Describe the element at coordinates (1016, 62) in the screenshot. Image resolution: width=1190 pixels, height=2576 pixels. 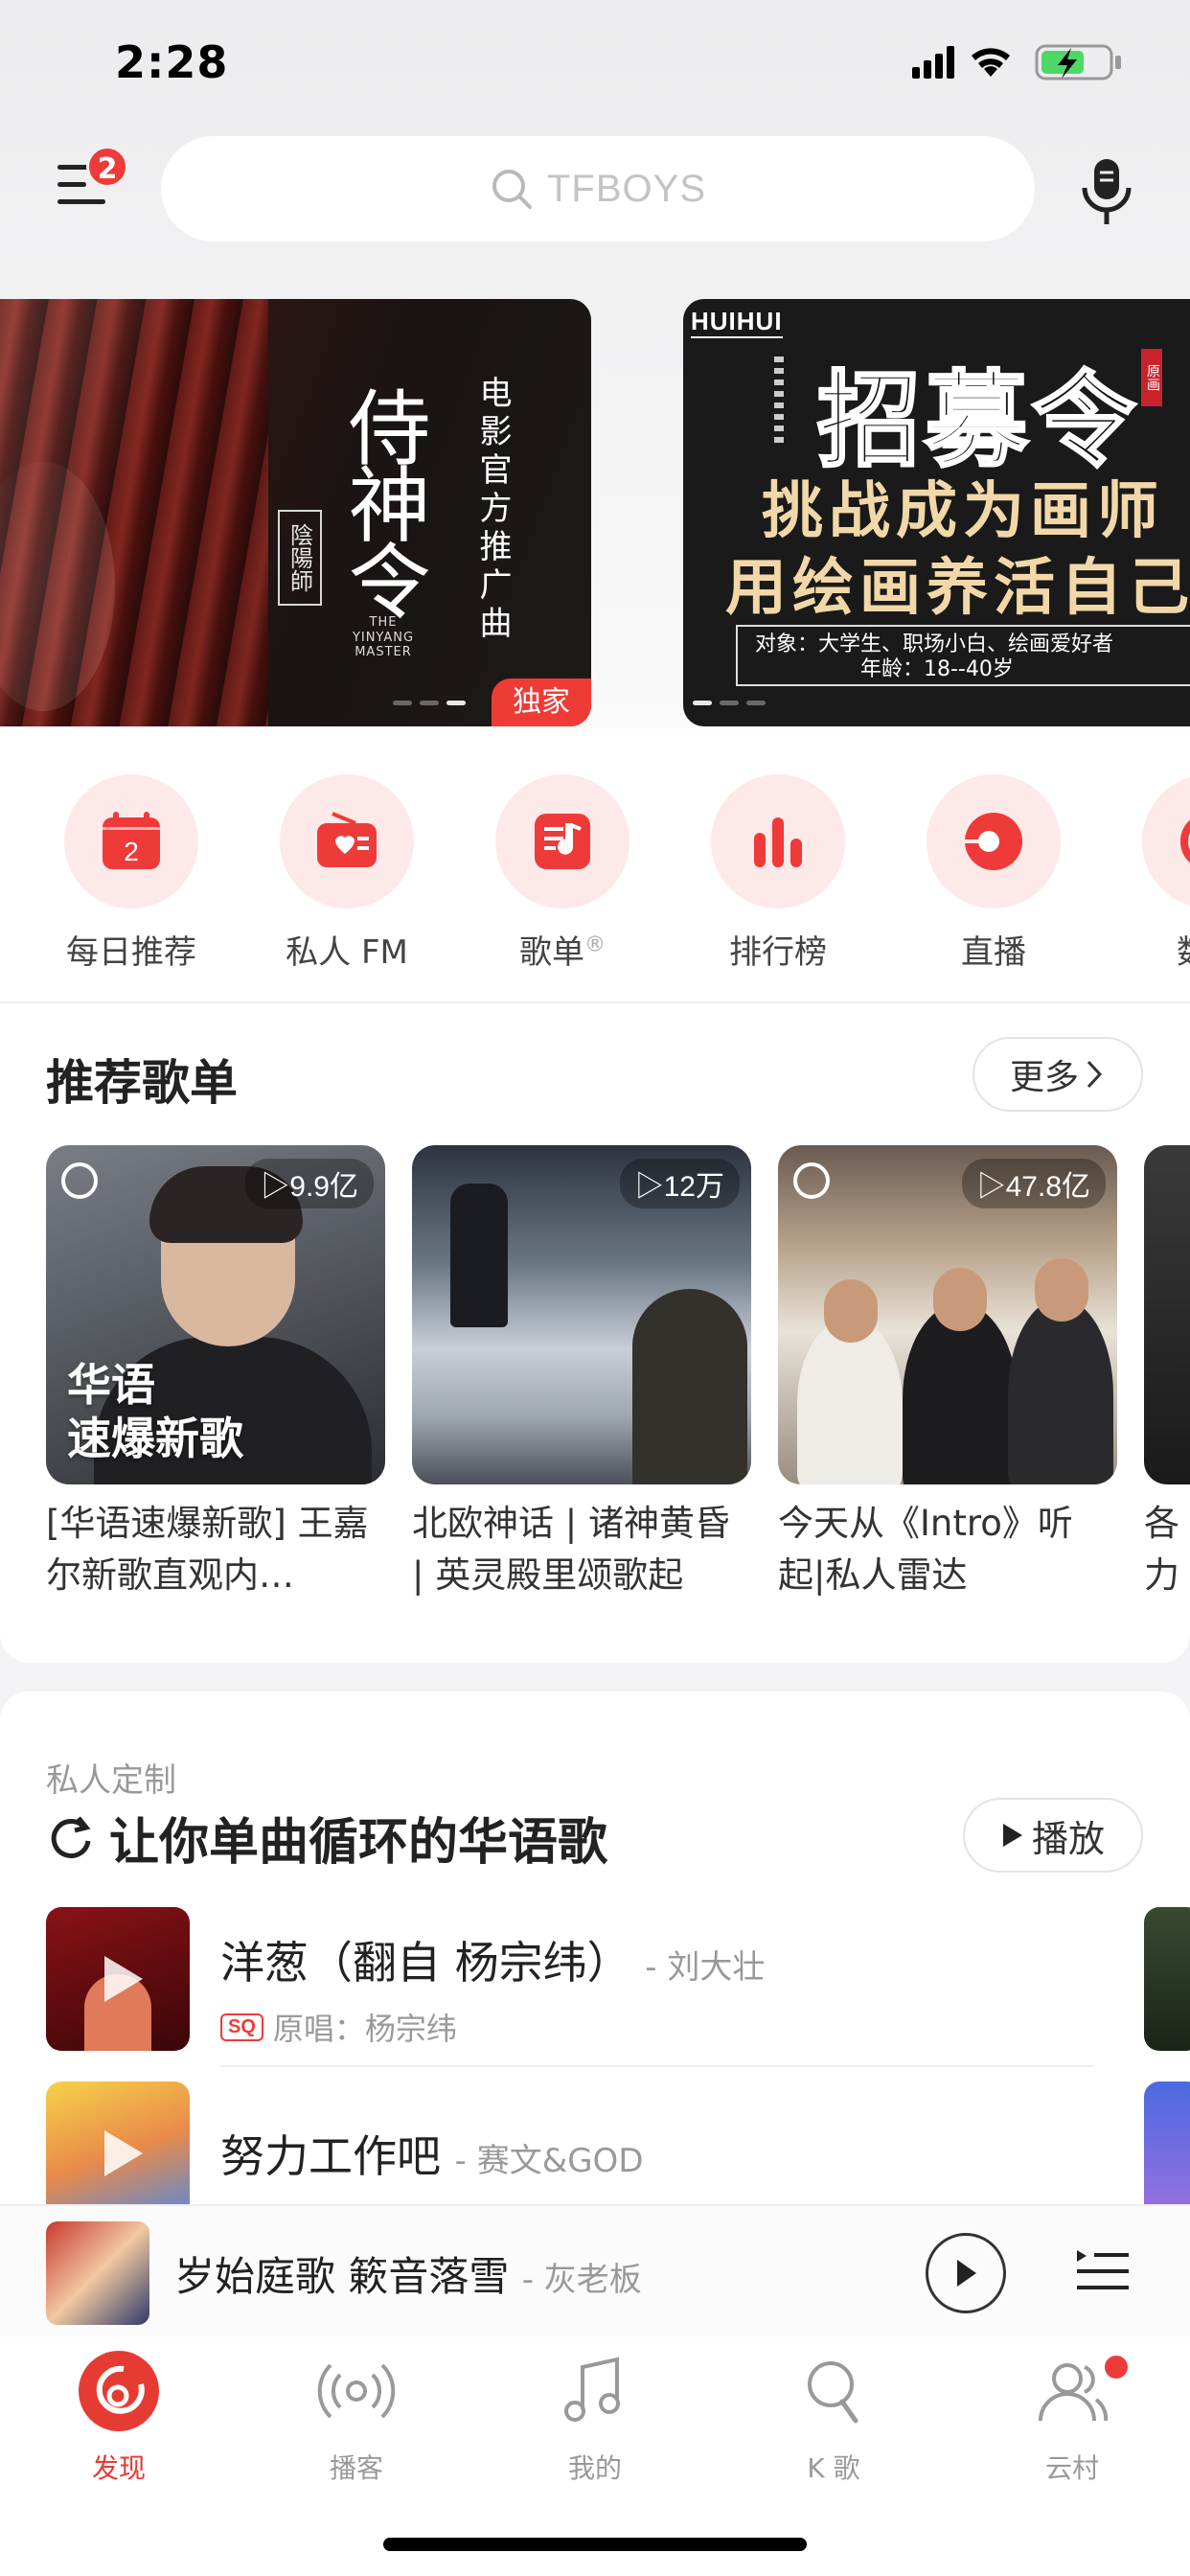
I see `status-icons` at that location.